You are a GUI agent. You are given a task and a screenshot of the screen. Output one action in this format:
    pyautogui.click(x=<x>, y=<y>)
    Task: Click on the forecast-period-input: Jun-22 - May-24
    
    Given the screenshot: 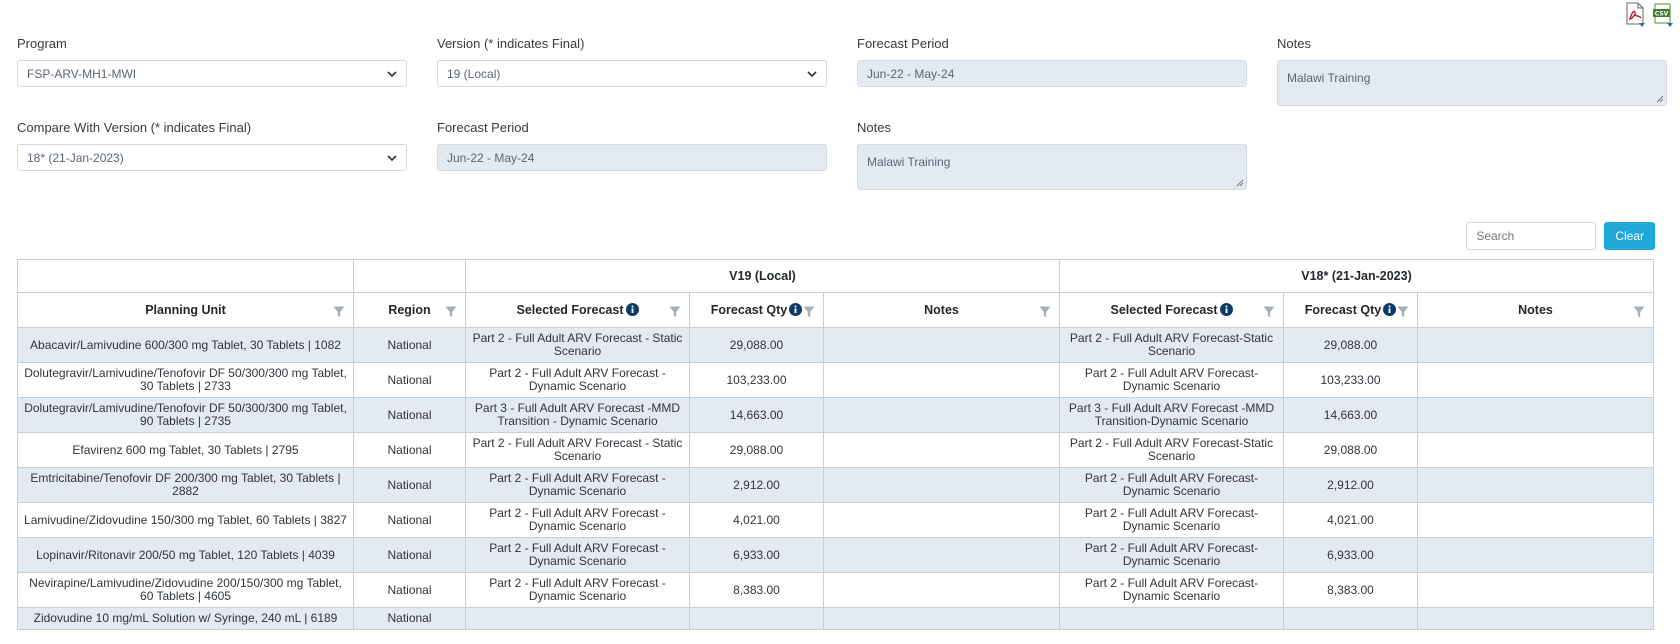 What is the action you would take?
    pyautogui.click(x=1052, y=73)
    